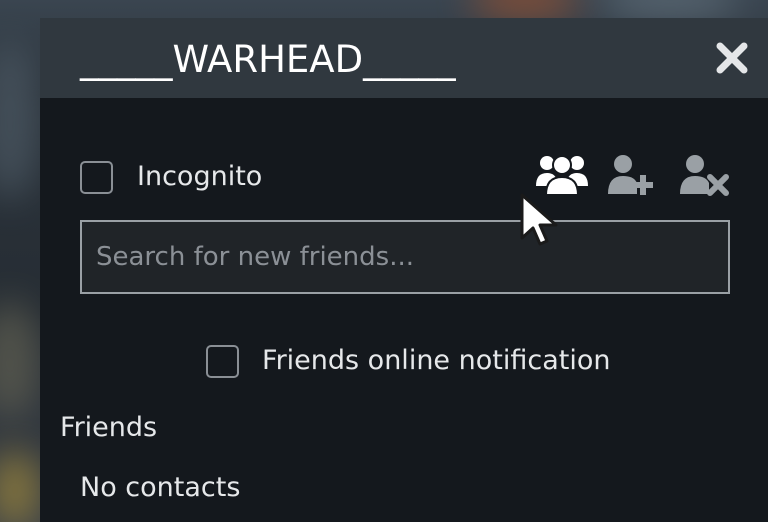  Describe the element at coordinates (96, 177) in the screenshot. I see `incognito-checkbox` at that location.